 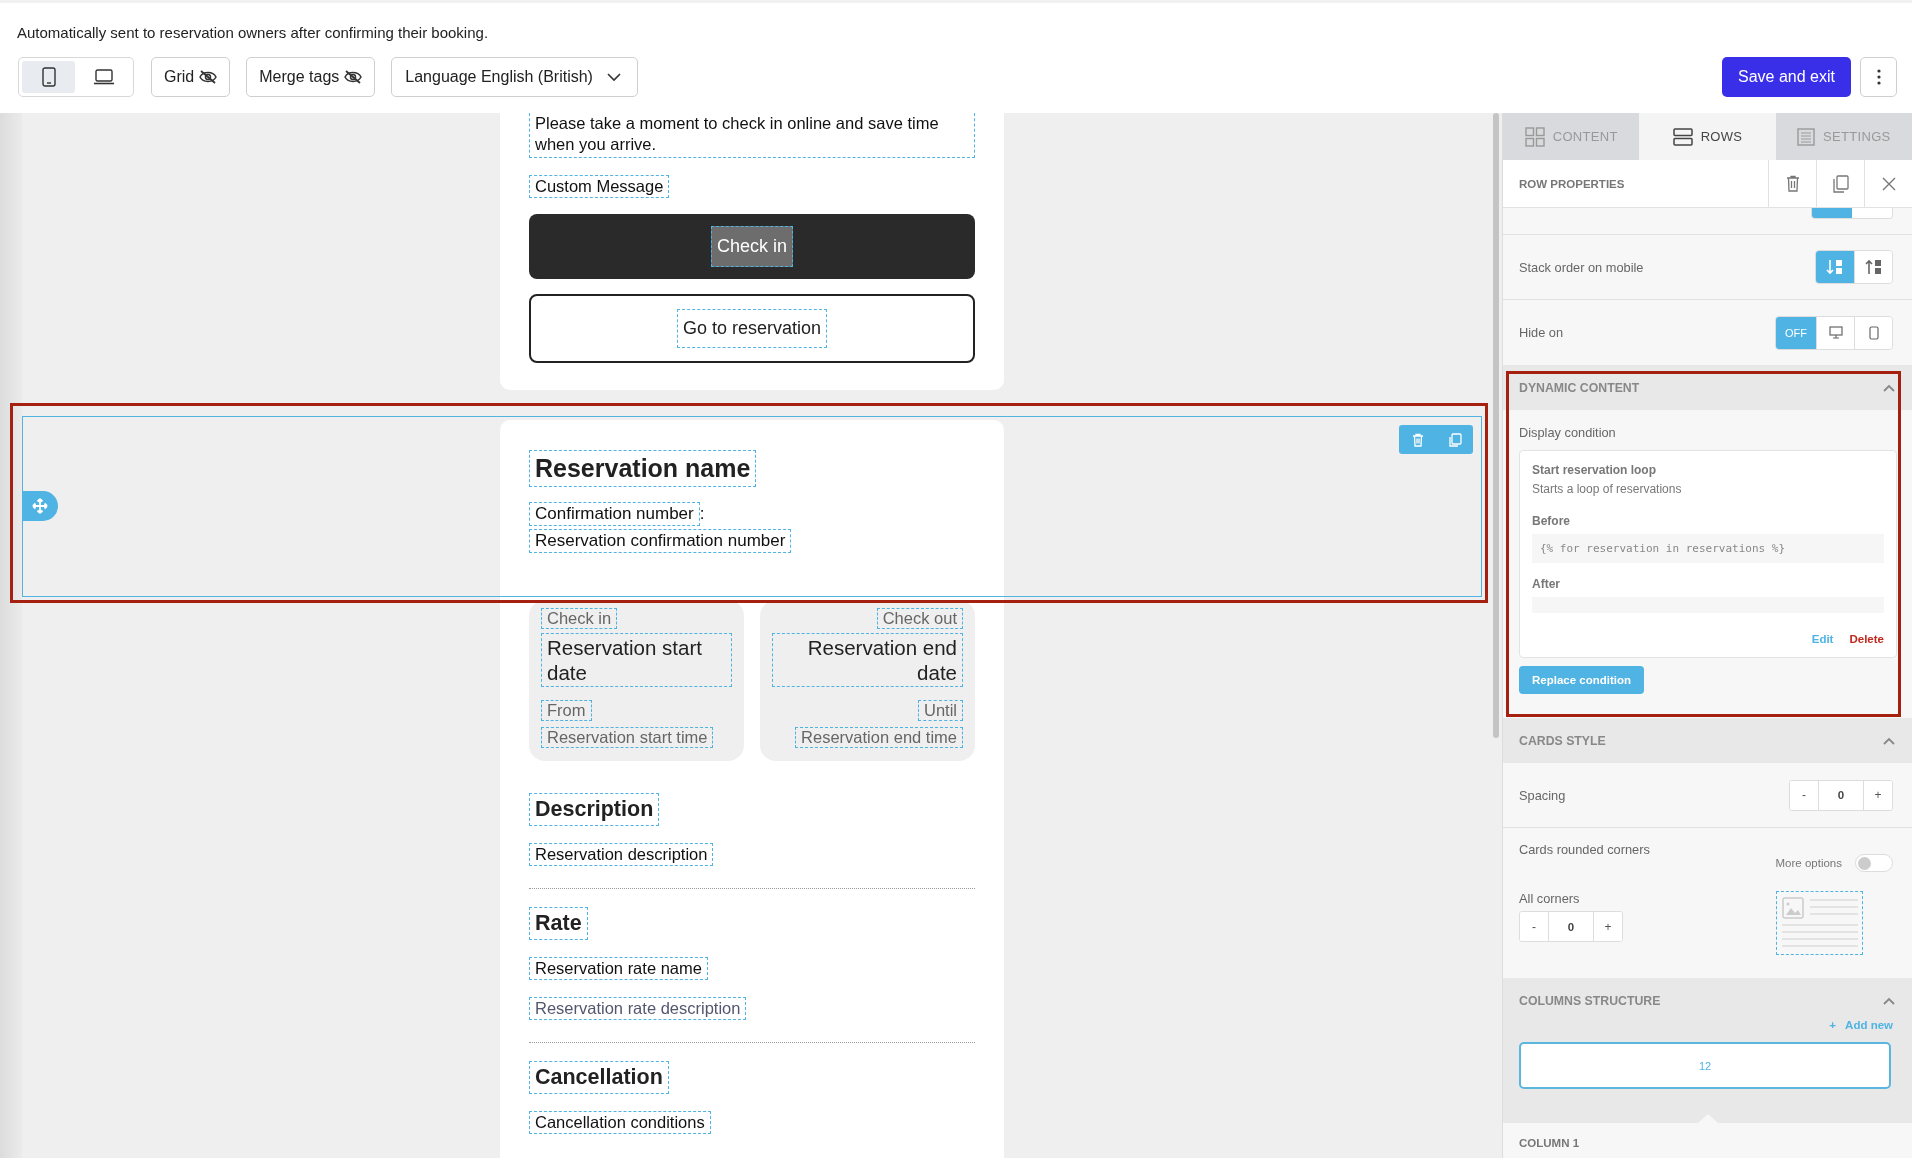 What do you see at coordinates (1708, 548) in the screenshot?
I see `code-field: {% for reservation in reservations %}` at bounding box center [1708, 548].